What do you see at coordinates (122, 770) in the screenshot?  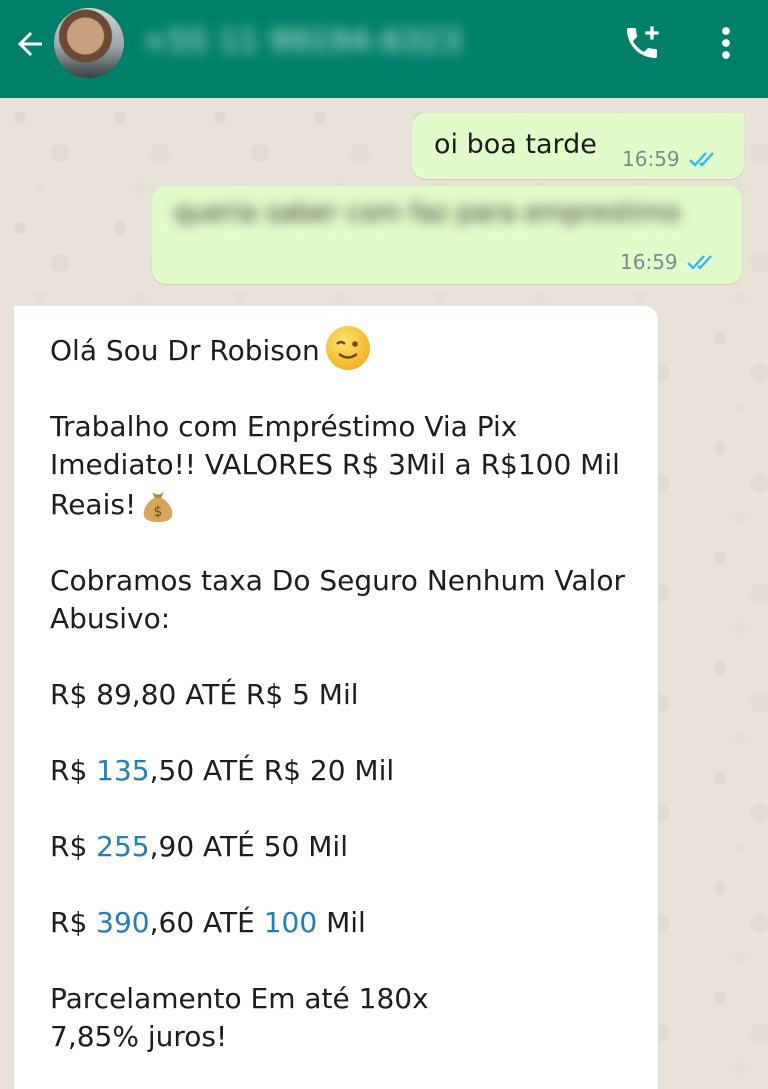 I see `phone-number-link: 135` at bounding box center [122, 770].